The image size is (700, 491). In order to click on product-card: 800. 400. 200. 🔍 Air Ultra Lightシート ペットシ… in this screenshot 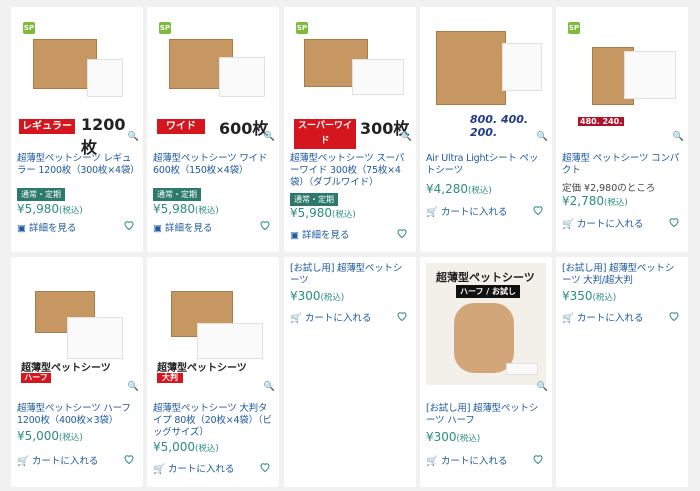, I will do `click(486, 129)`.